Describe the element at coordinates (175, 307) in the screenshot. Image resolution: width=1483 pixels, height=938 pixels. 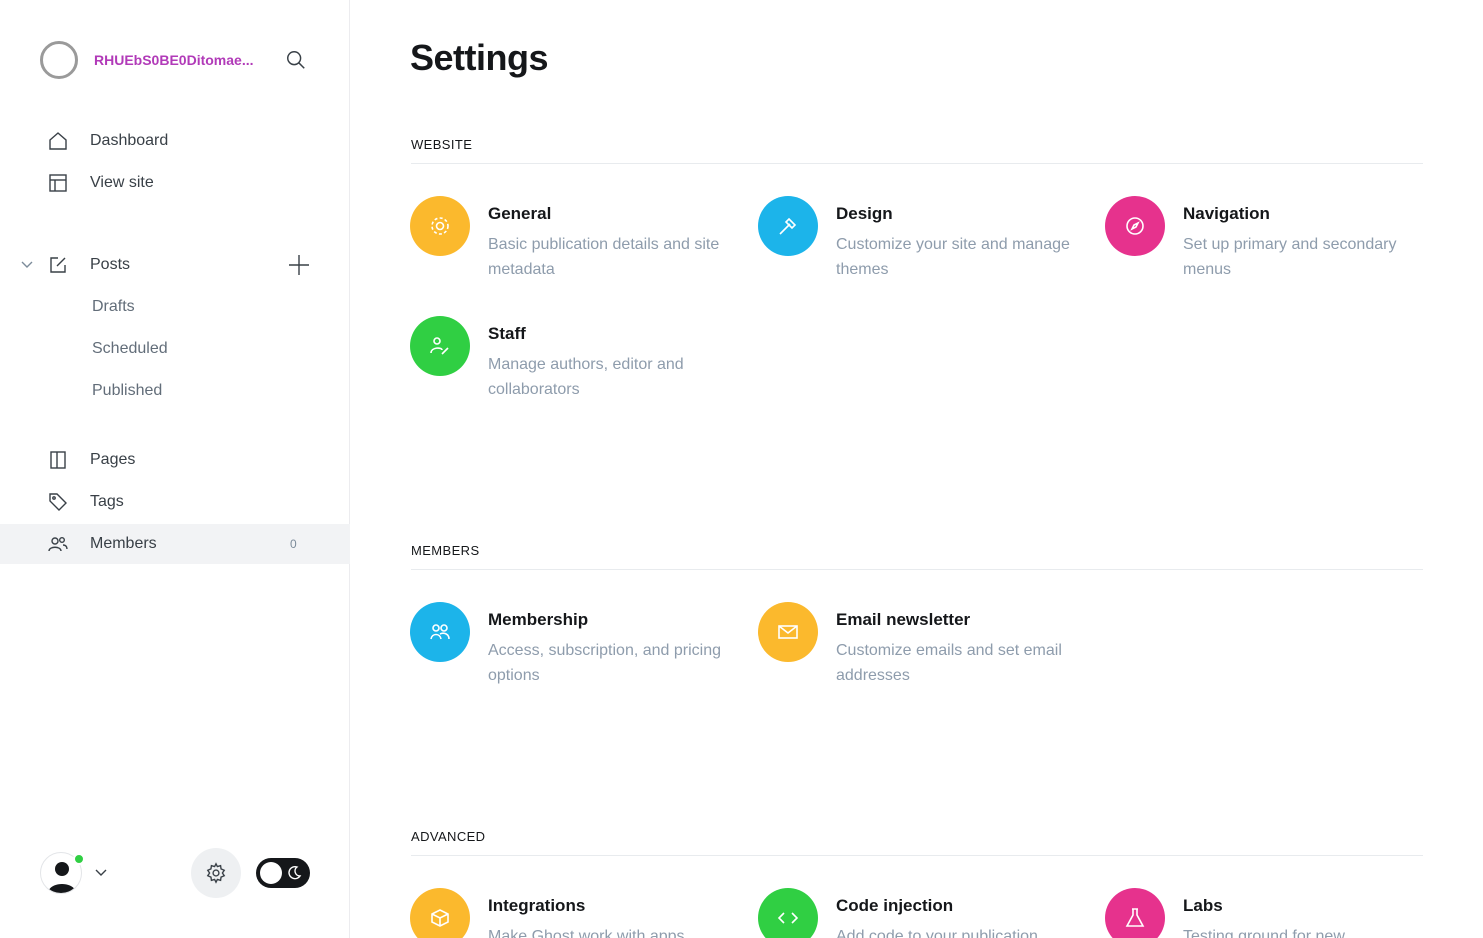
I see `sidebar-item-drafts: Drafts` at that location.